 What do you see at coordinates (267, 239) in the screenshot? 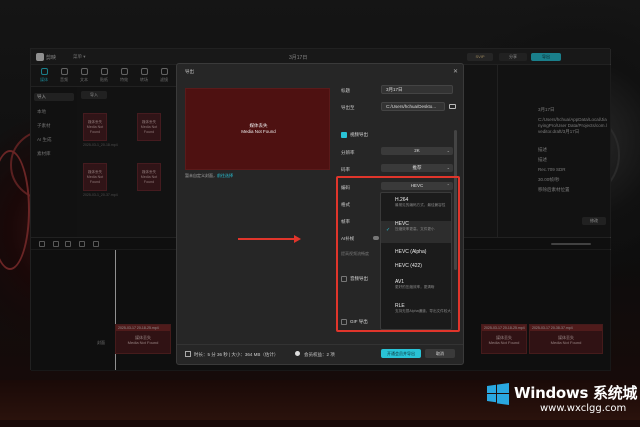
I see `annotation-arrow` at bounding box center [267, 239].